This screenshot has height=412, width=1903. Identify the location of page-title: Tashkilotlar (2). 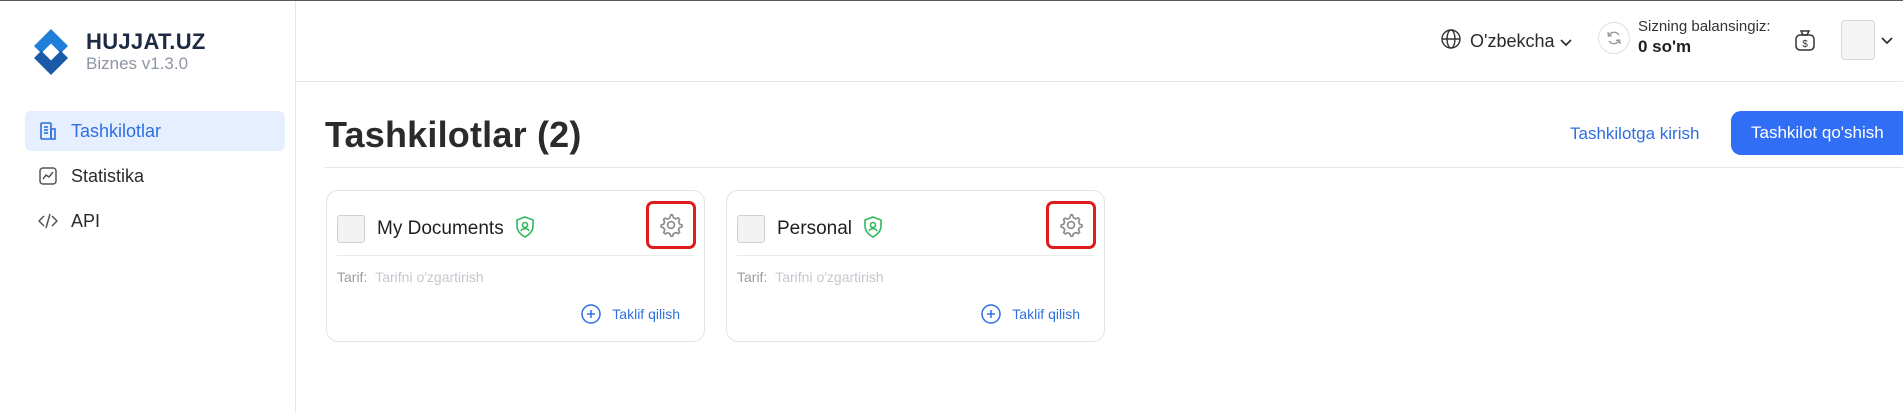
(453, 134).